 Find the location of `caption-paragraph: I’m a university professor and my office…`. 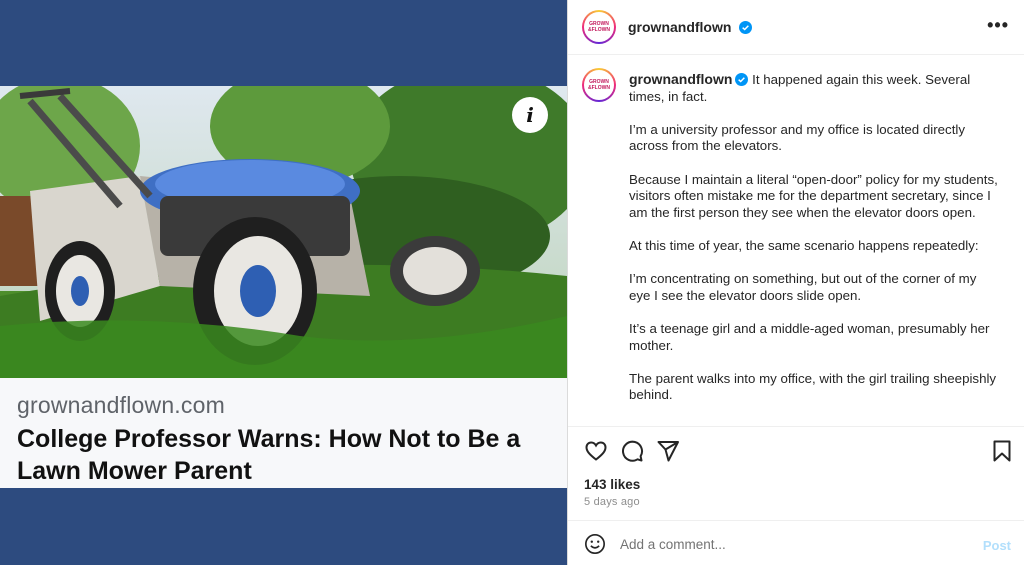

caption-paragraph: I’m a university professor and my office… is located at coordinates (797, 137).